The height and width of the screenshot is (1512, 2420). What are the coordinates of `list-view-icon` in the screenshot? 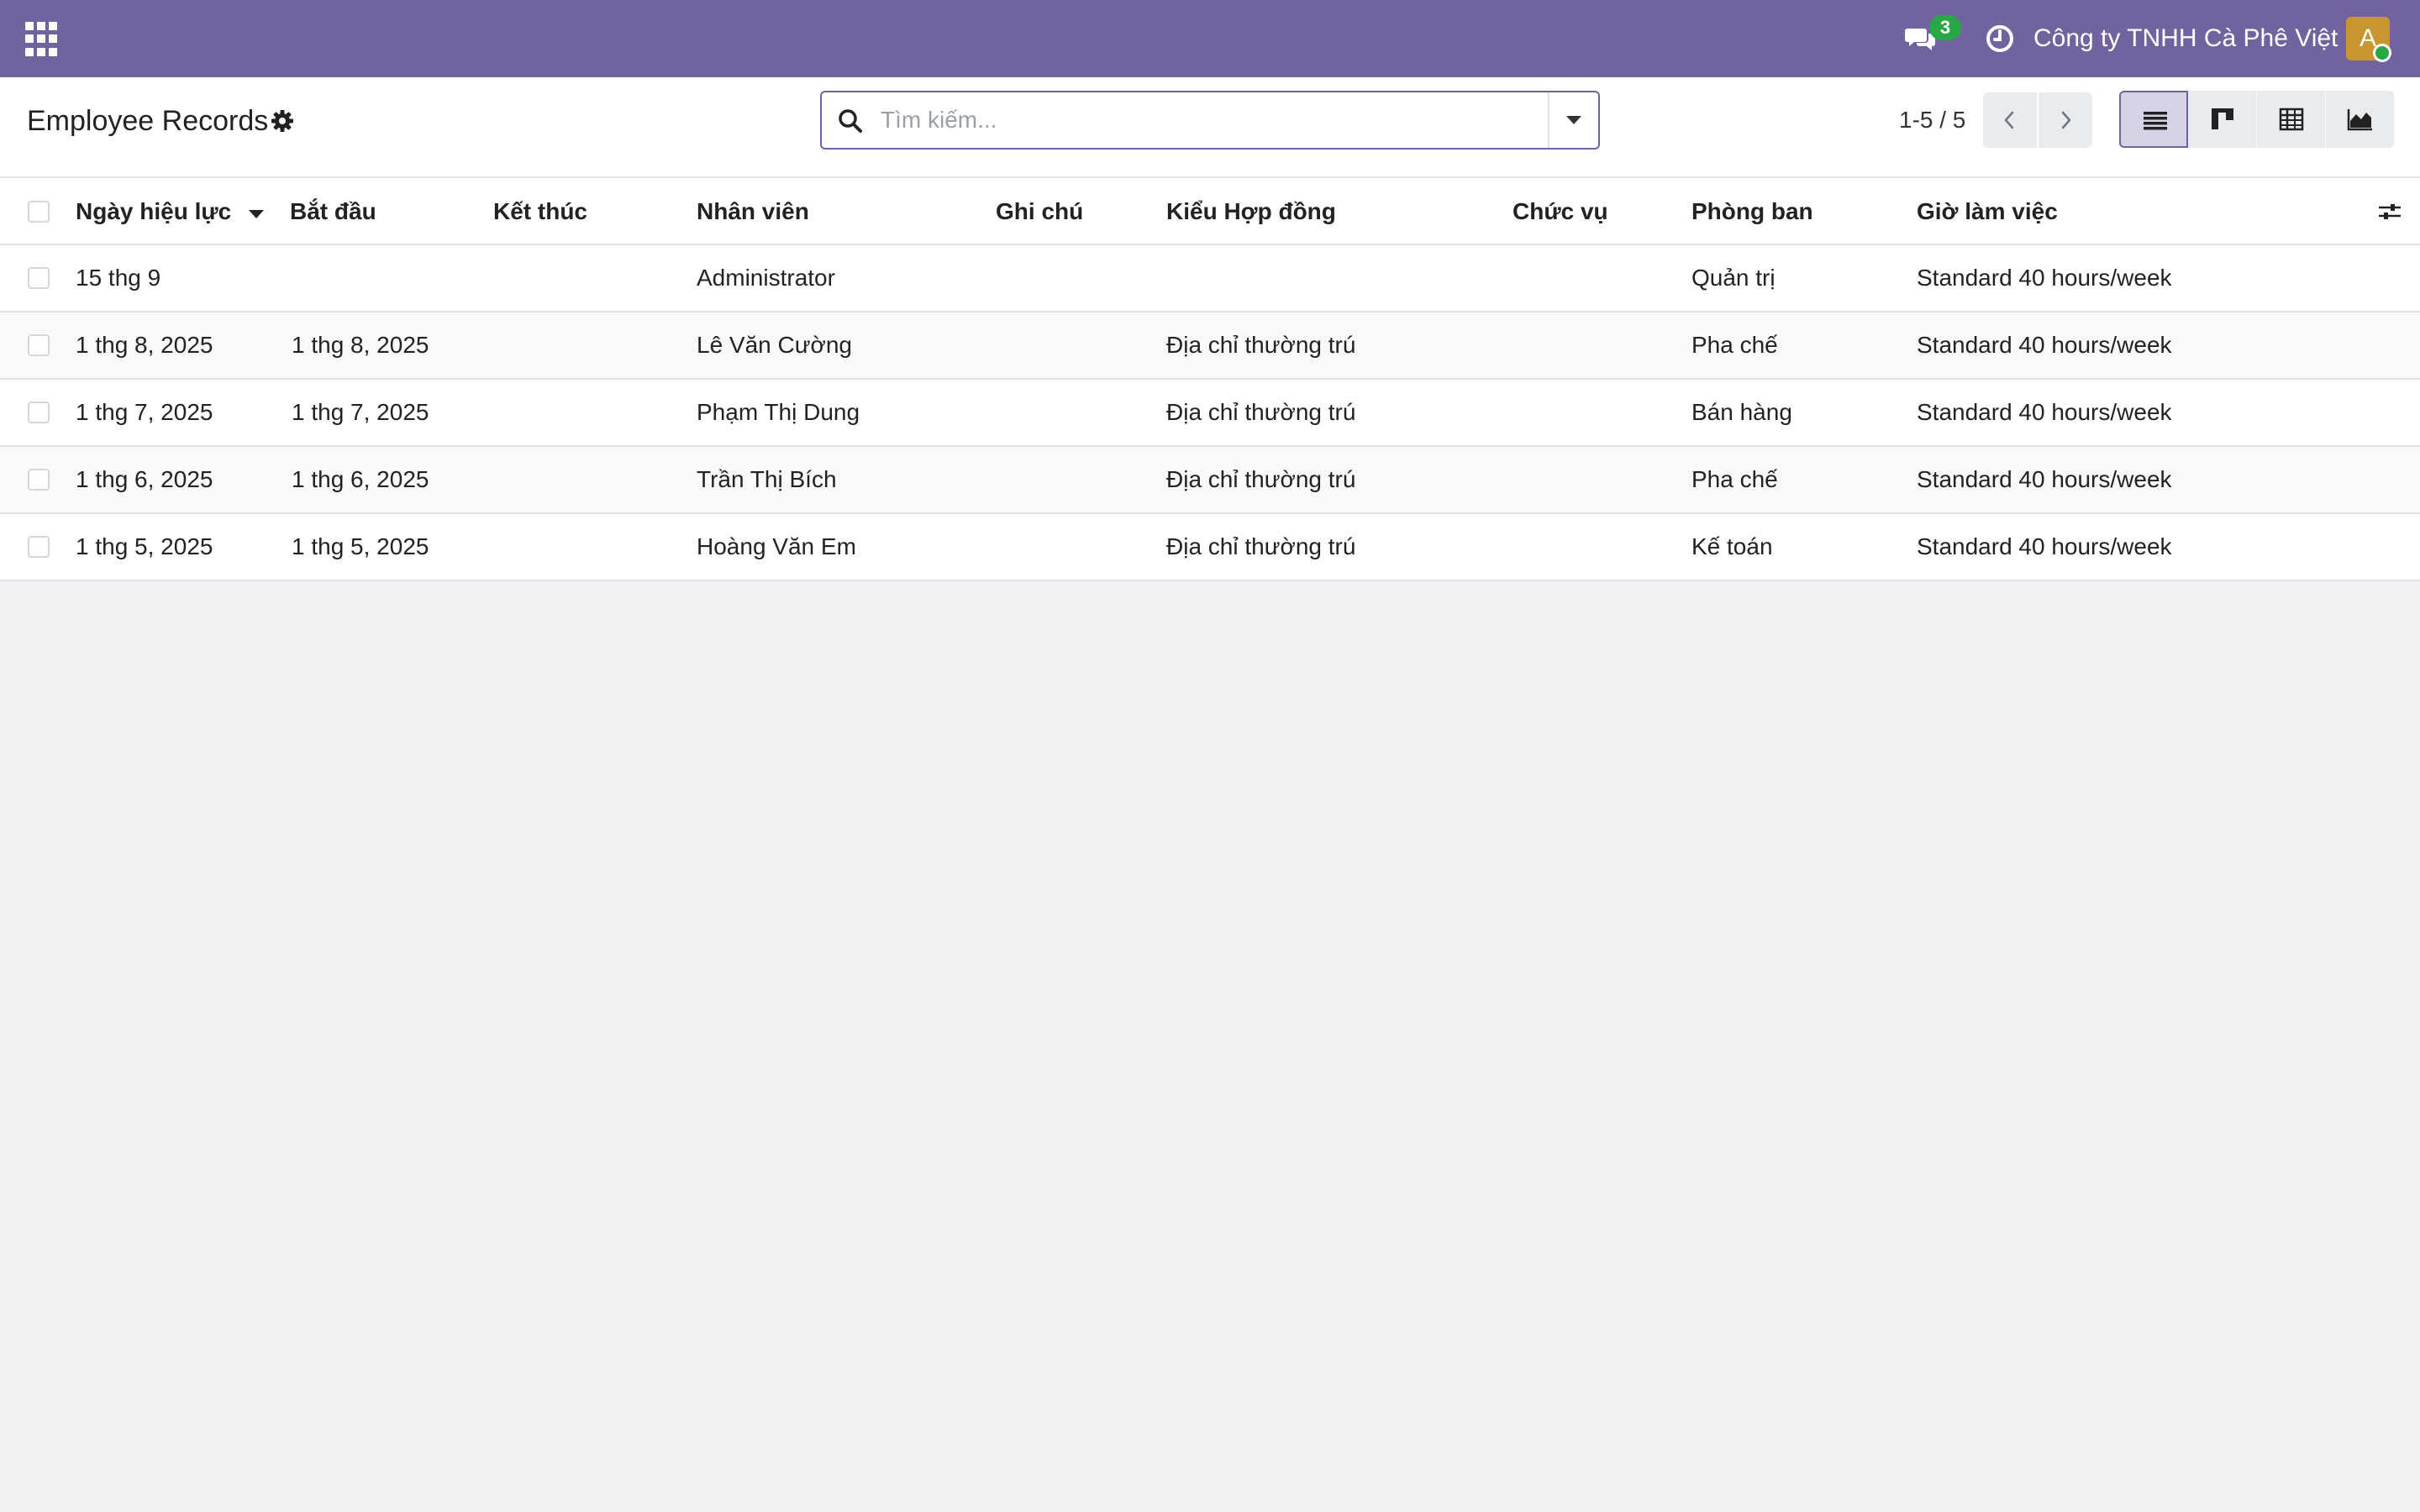 It's located at (2155, 121).